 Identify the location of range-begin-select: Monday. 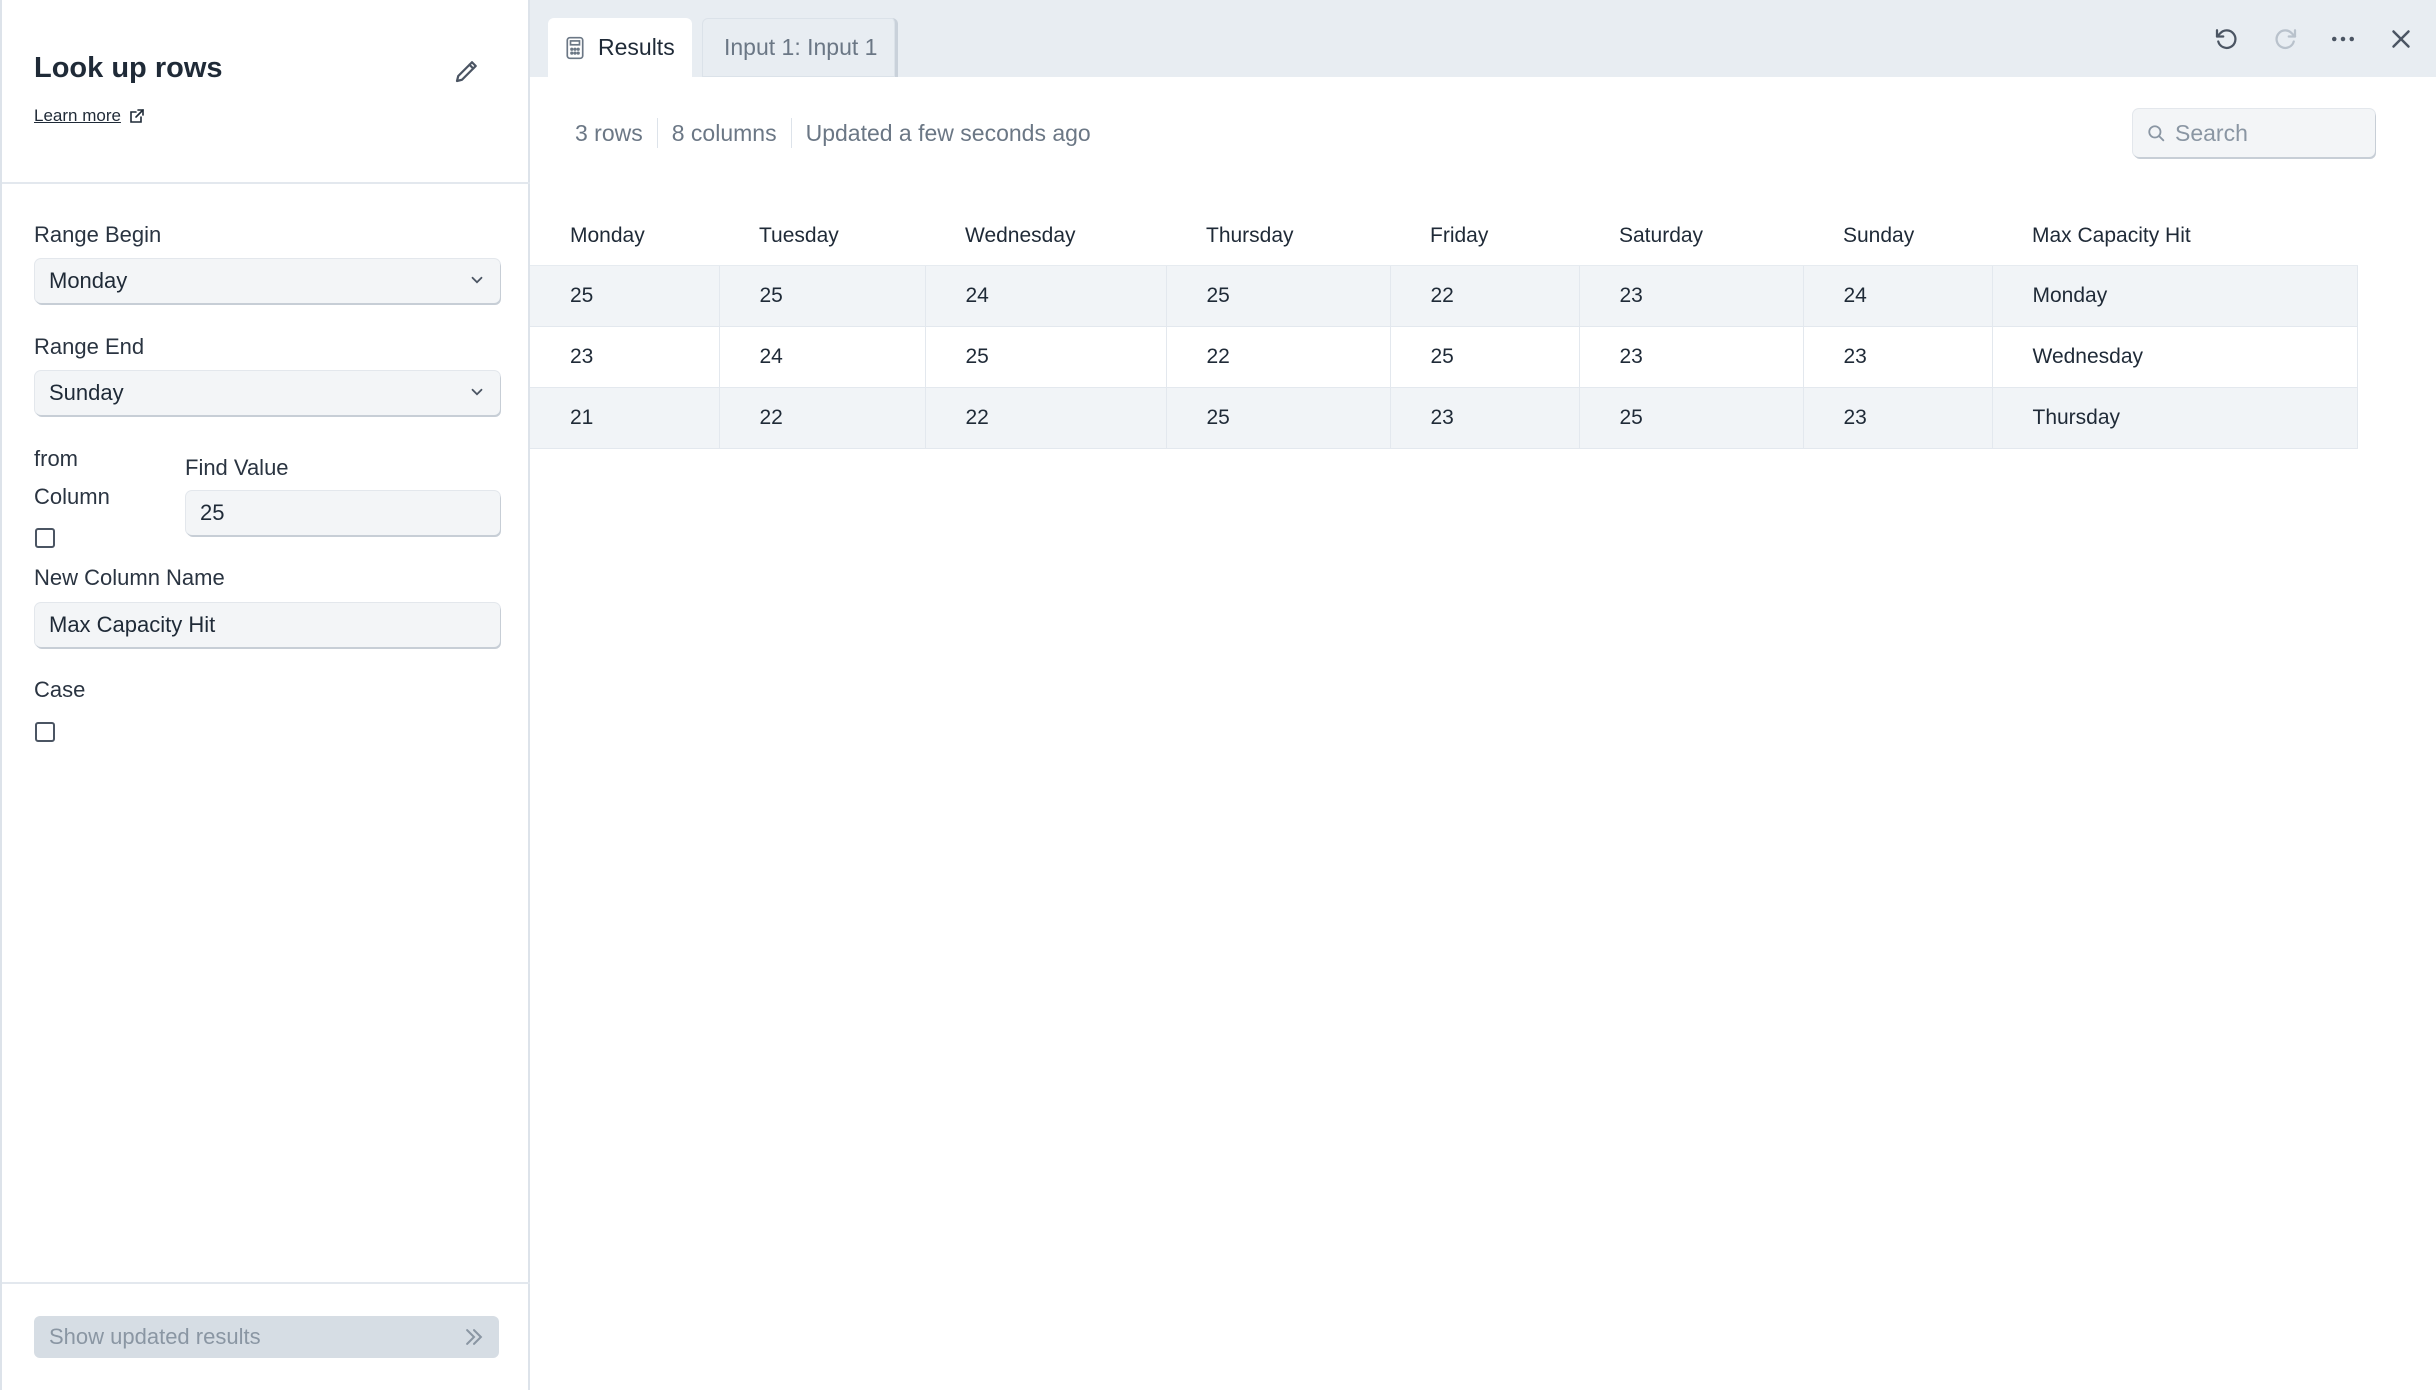
(267, 281).